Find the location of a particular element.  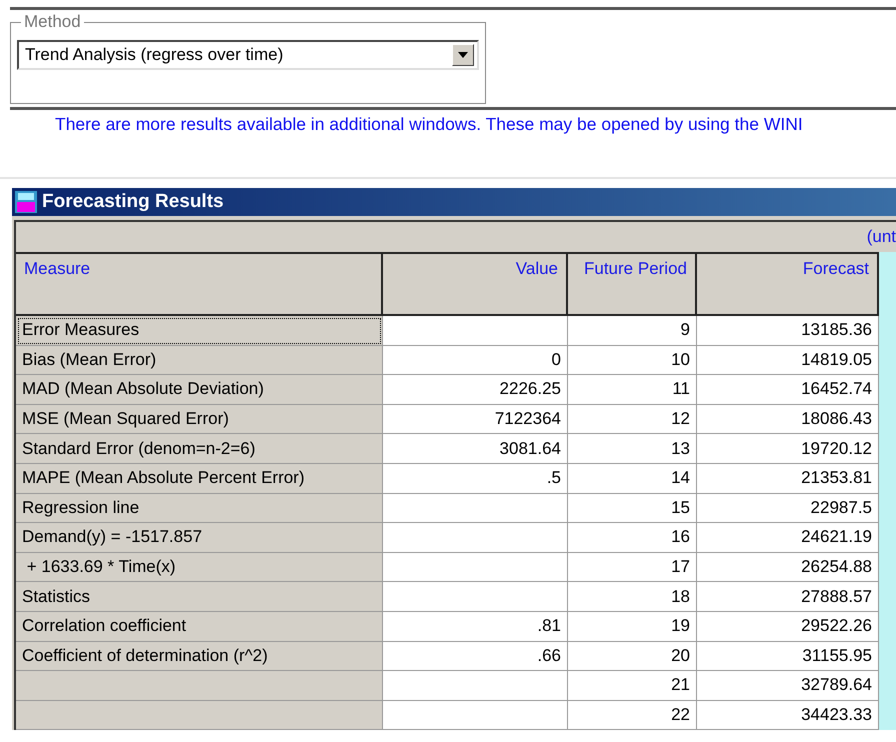

table-cell: 9 is located at coordinates (632, 331).